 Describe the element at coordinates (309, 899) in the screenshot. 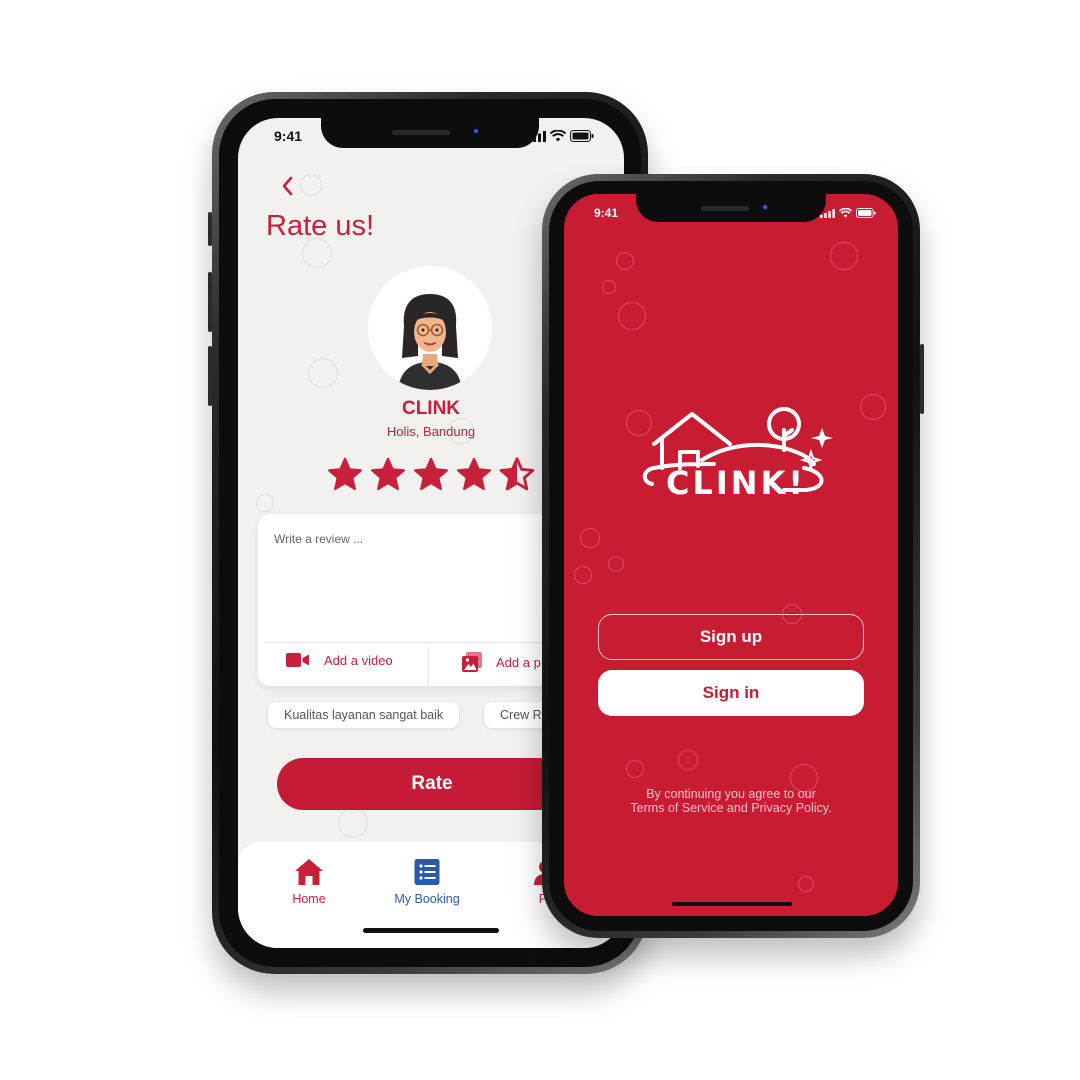

I see `tab-home-label: Home` at that location.